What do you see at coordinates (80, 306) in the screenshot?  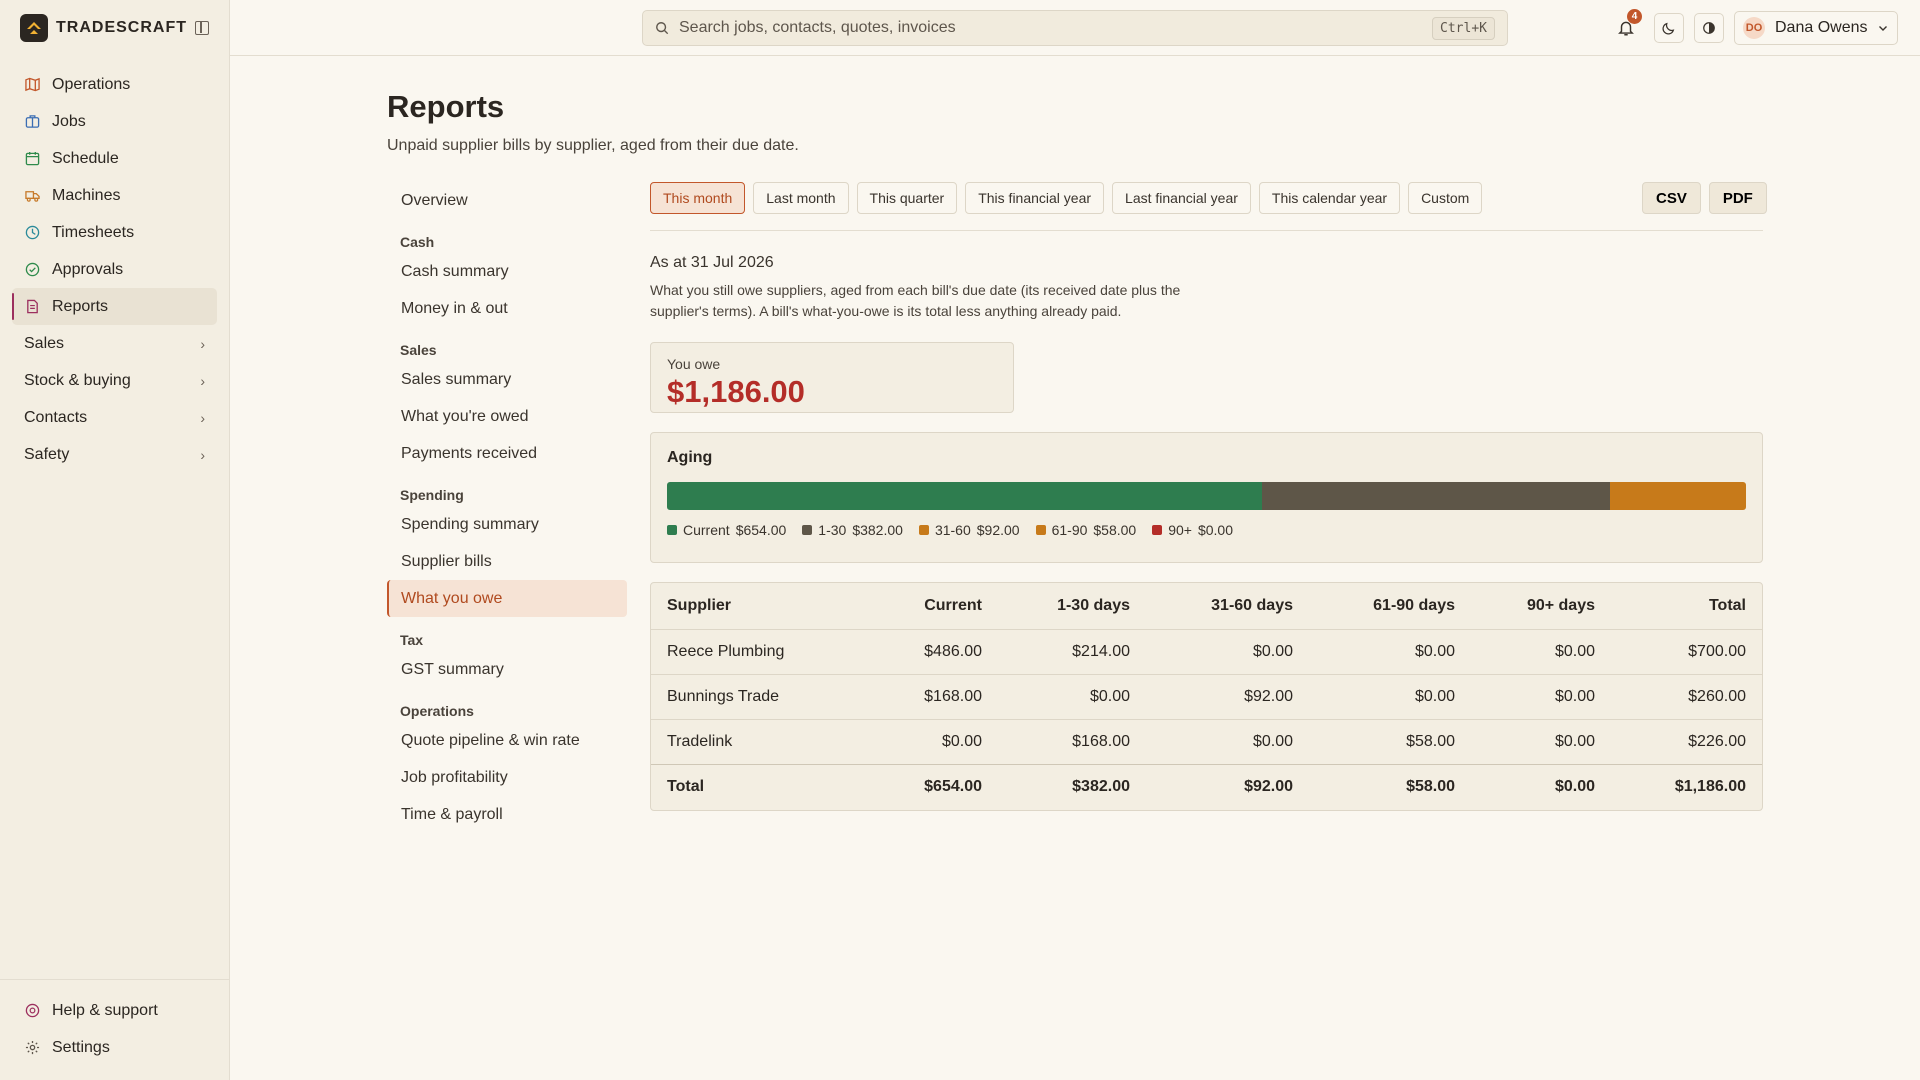 I see `sidebar-item-label: Reports` at bounding box center [80, 306].